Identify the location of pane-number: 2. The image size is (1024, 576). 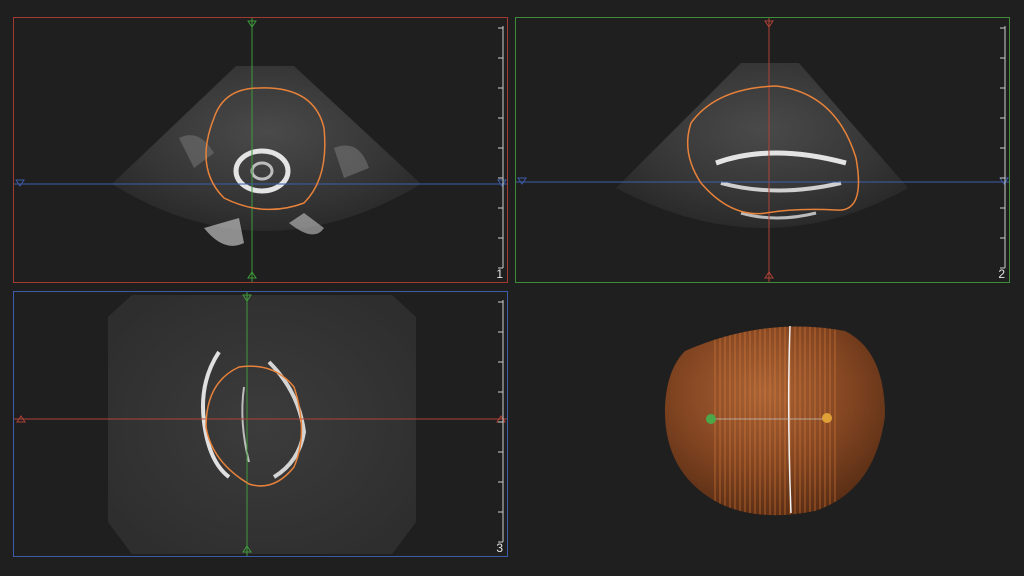
(1001, 274).